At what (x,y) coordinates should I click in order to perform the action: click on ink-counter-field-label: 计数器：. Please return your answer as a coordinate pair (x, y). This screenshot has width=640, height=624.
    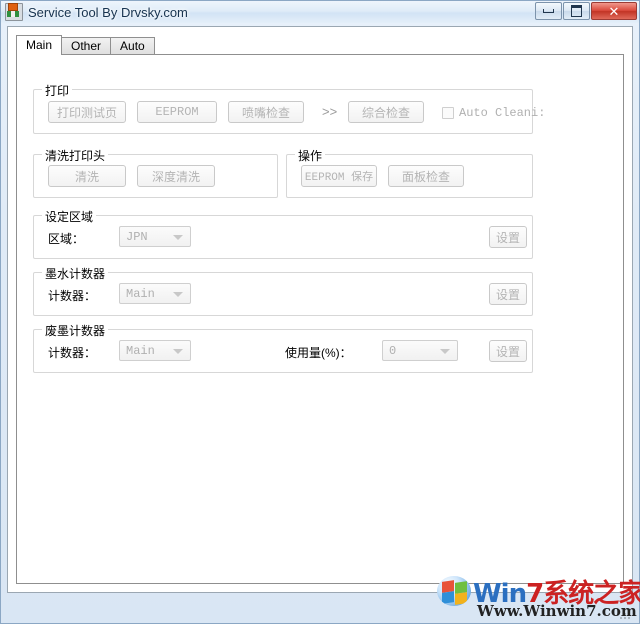
    Looking at the image, I should click on (72, 296).